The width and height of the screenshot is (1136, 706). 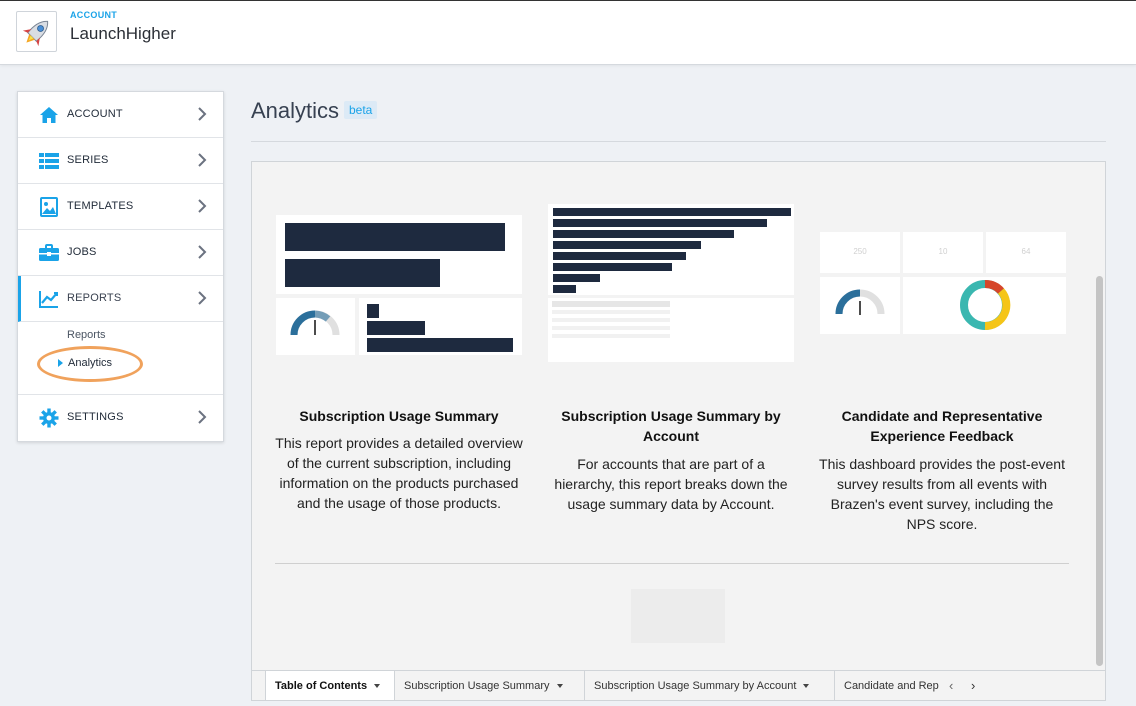 I want to click on account-name: LaunchHigher, so click(x=123, y=33).